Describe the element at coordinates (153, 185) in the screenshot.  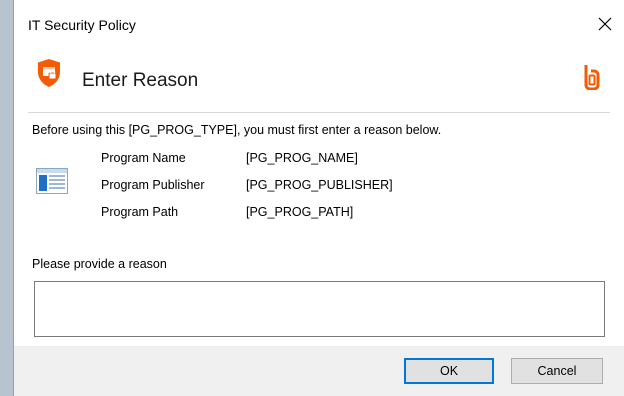
I see `program-publisher-label: Program Publisher` at that location.